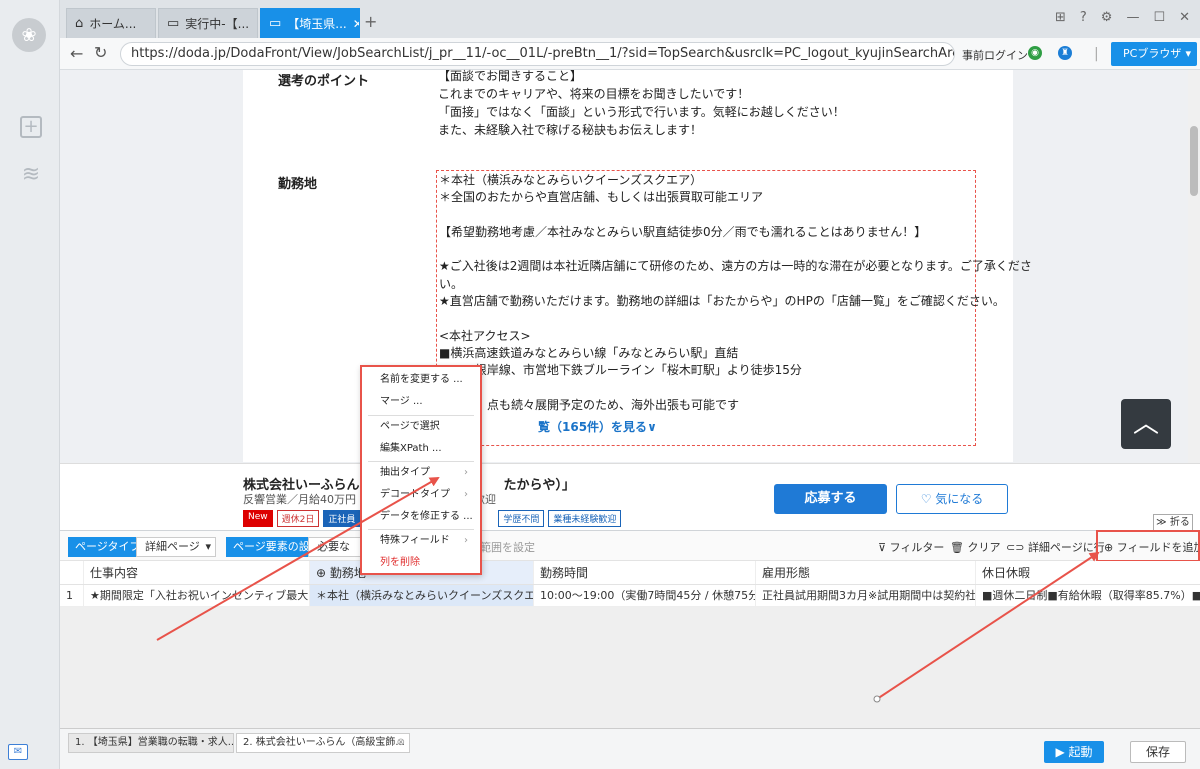 Image resolution: width=1200 pixels, height=769 pixels. What do you see at coordinates (401, 743) in the screenshot?
I see `close-icon: ⊗` at bounding box center [401, 743].